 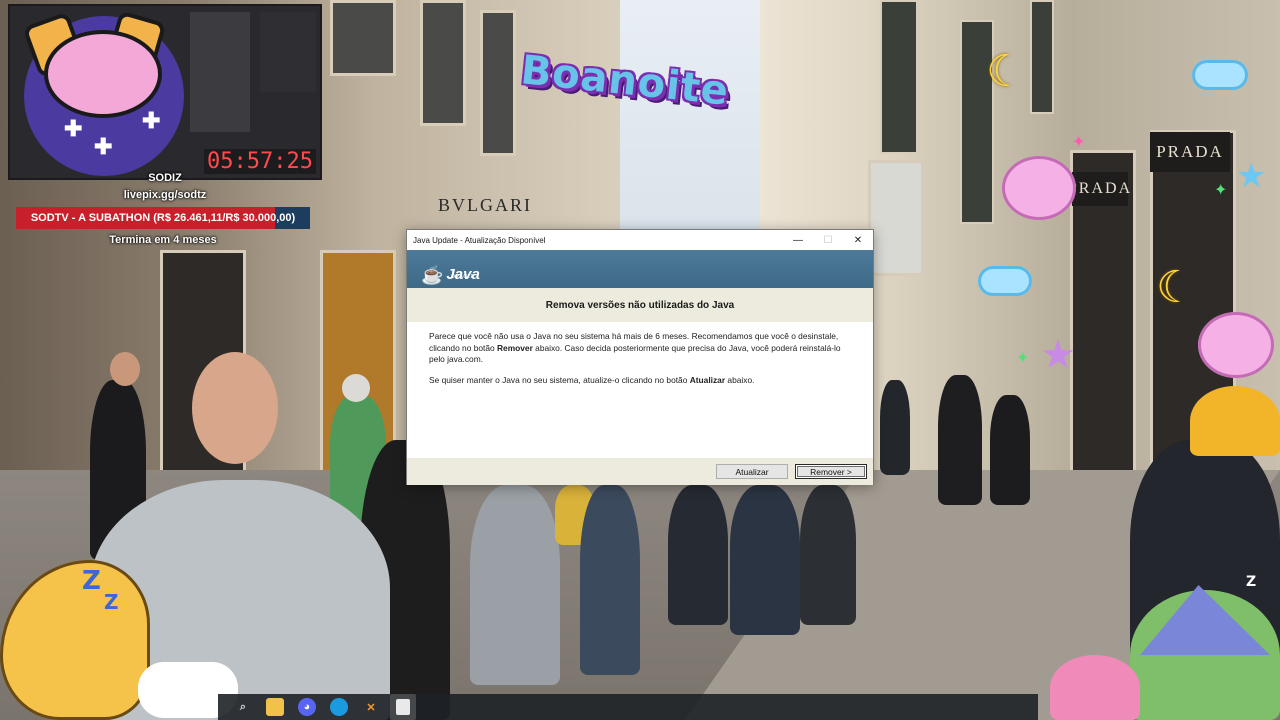 What do you see at coordinates (514, 347) in the screenshot?
I see `message-bold-text: Remover` at bounding box center [514, 347].